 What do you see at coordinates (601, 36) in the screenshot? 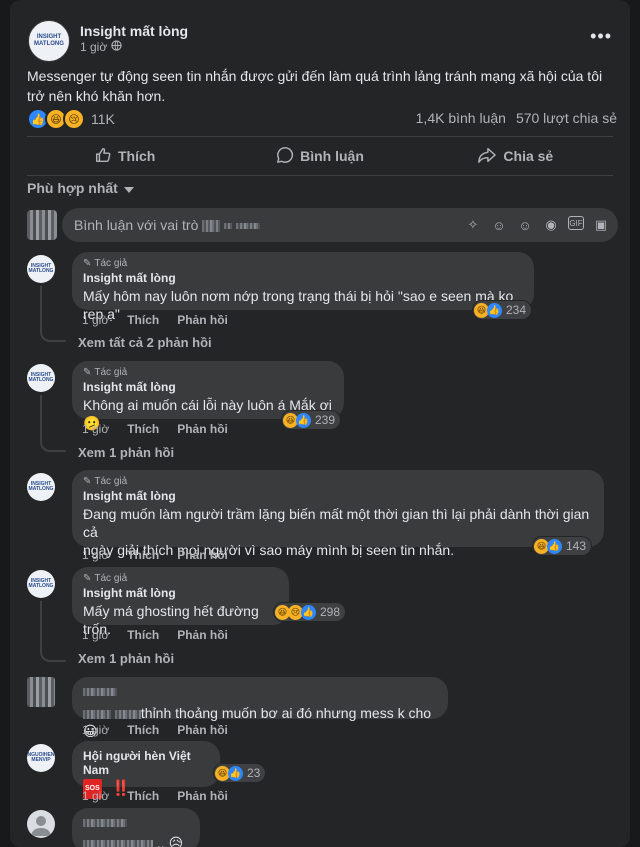
I see `more-options-button: •••` at bounding box center [601, 36].